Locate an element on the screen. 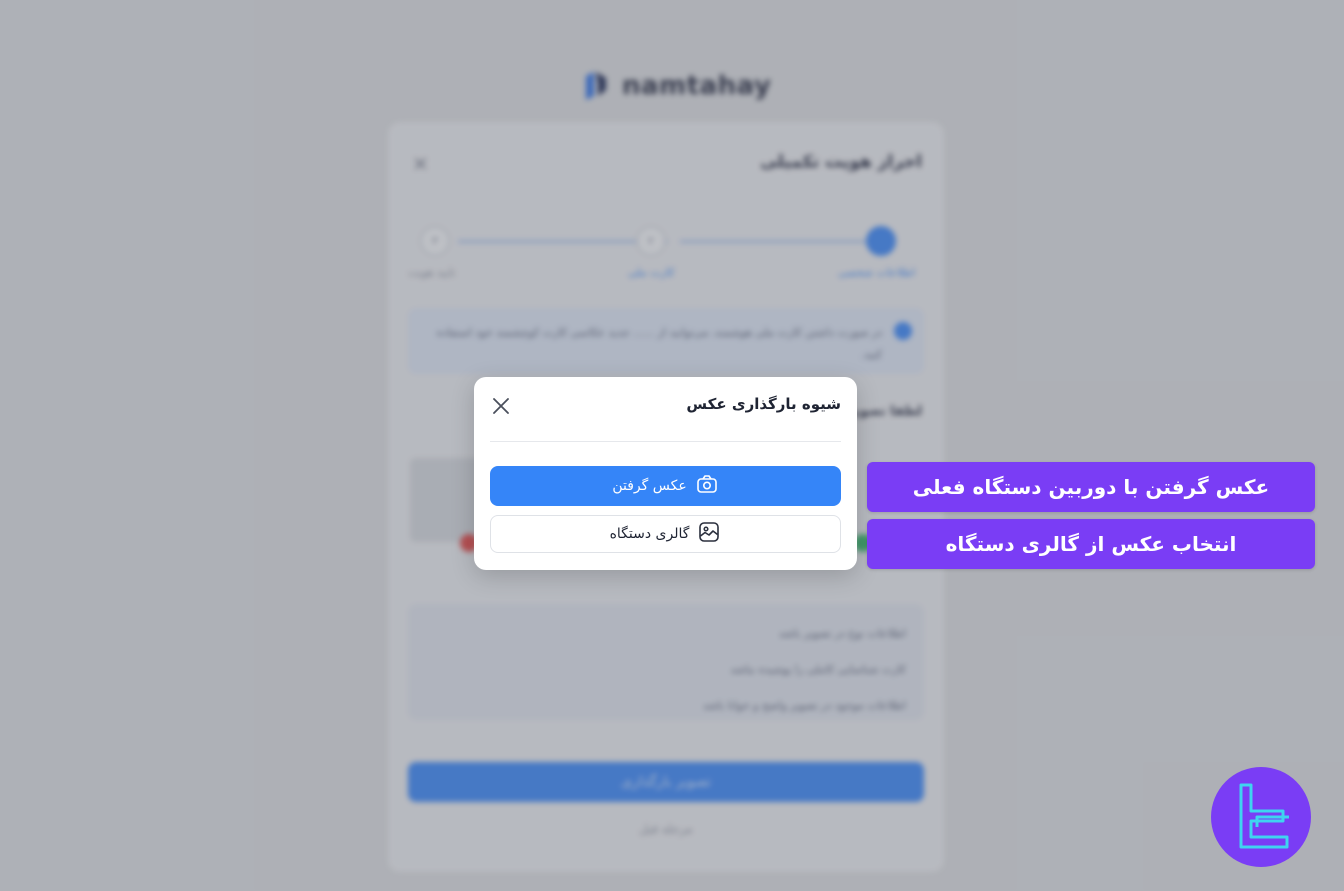 This screenshot has width=1344, height=891. gallery-image-icon is located at coordinates (709, 534).